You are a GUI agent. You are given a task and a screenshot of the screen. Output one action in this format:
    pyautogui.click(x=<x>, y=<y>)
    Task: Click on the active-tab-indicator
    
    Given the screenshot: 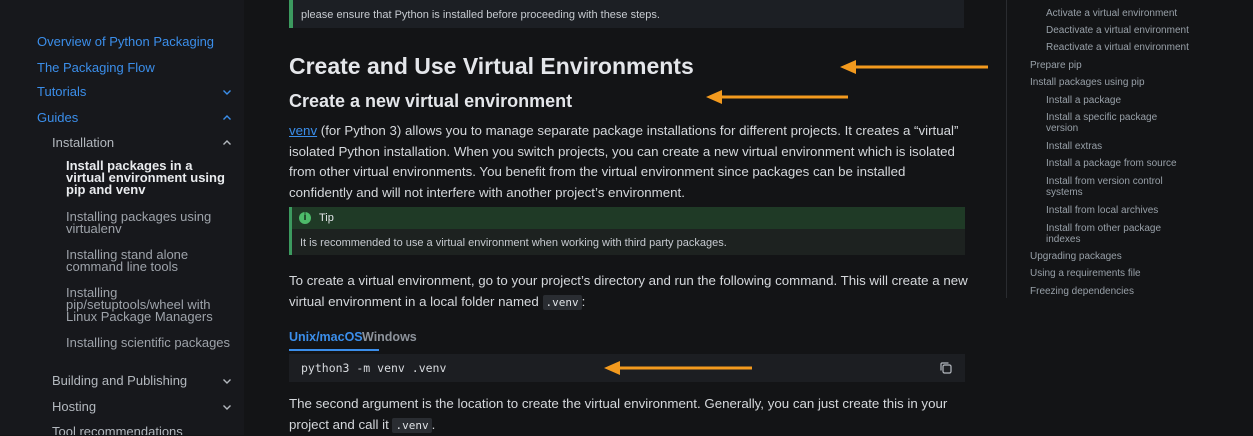 What is the action you would take?
    pyautogui.click(x=334, y=350)
    